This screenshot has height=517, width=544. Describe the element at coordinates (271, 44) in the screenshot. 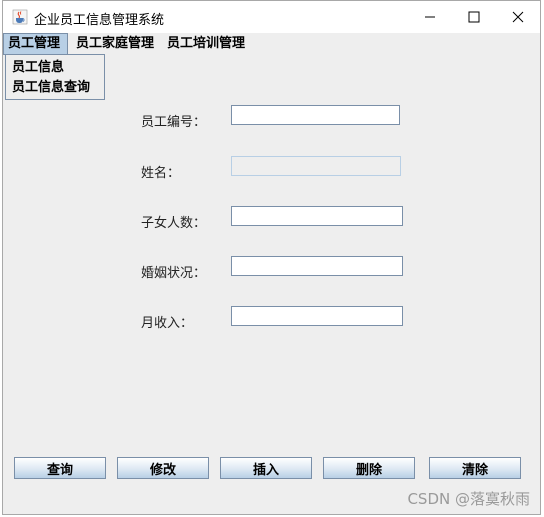

I see `menu-bar: 员工管理 员工家庭管理 员工培训管理` at that location.